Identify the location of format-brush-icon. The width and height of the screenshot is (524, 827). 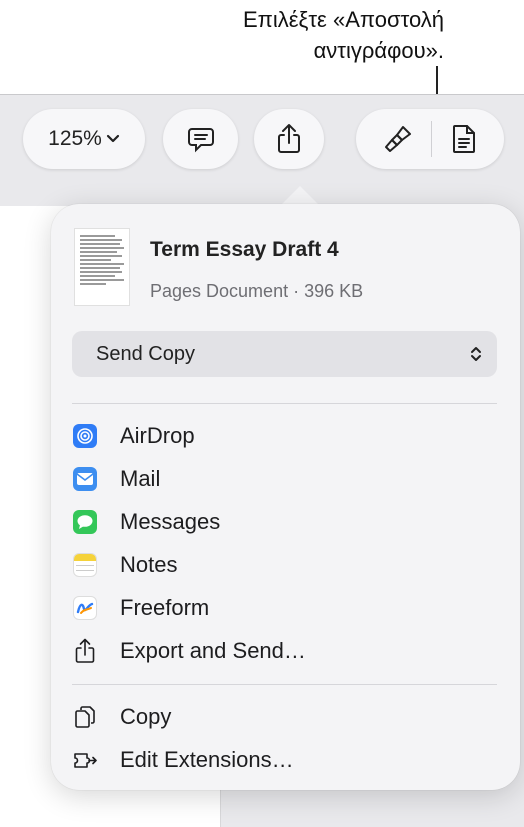
(398, 139).